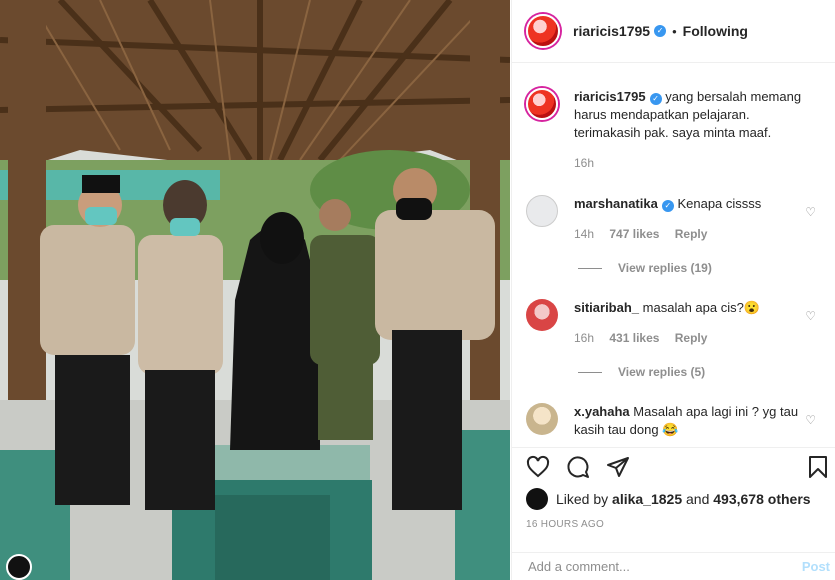  I want to click on liked-by-others: 493,678 others, so click(761, 499).